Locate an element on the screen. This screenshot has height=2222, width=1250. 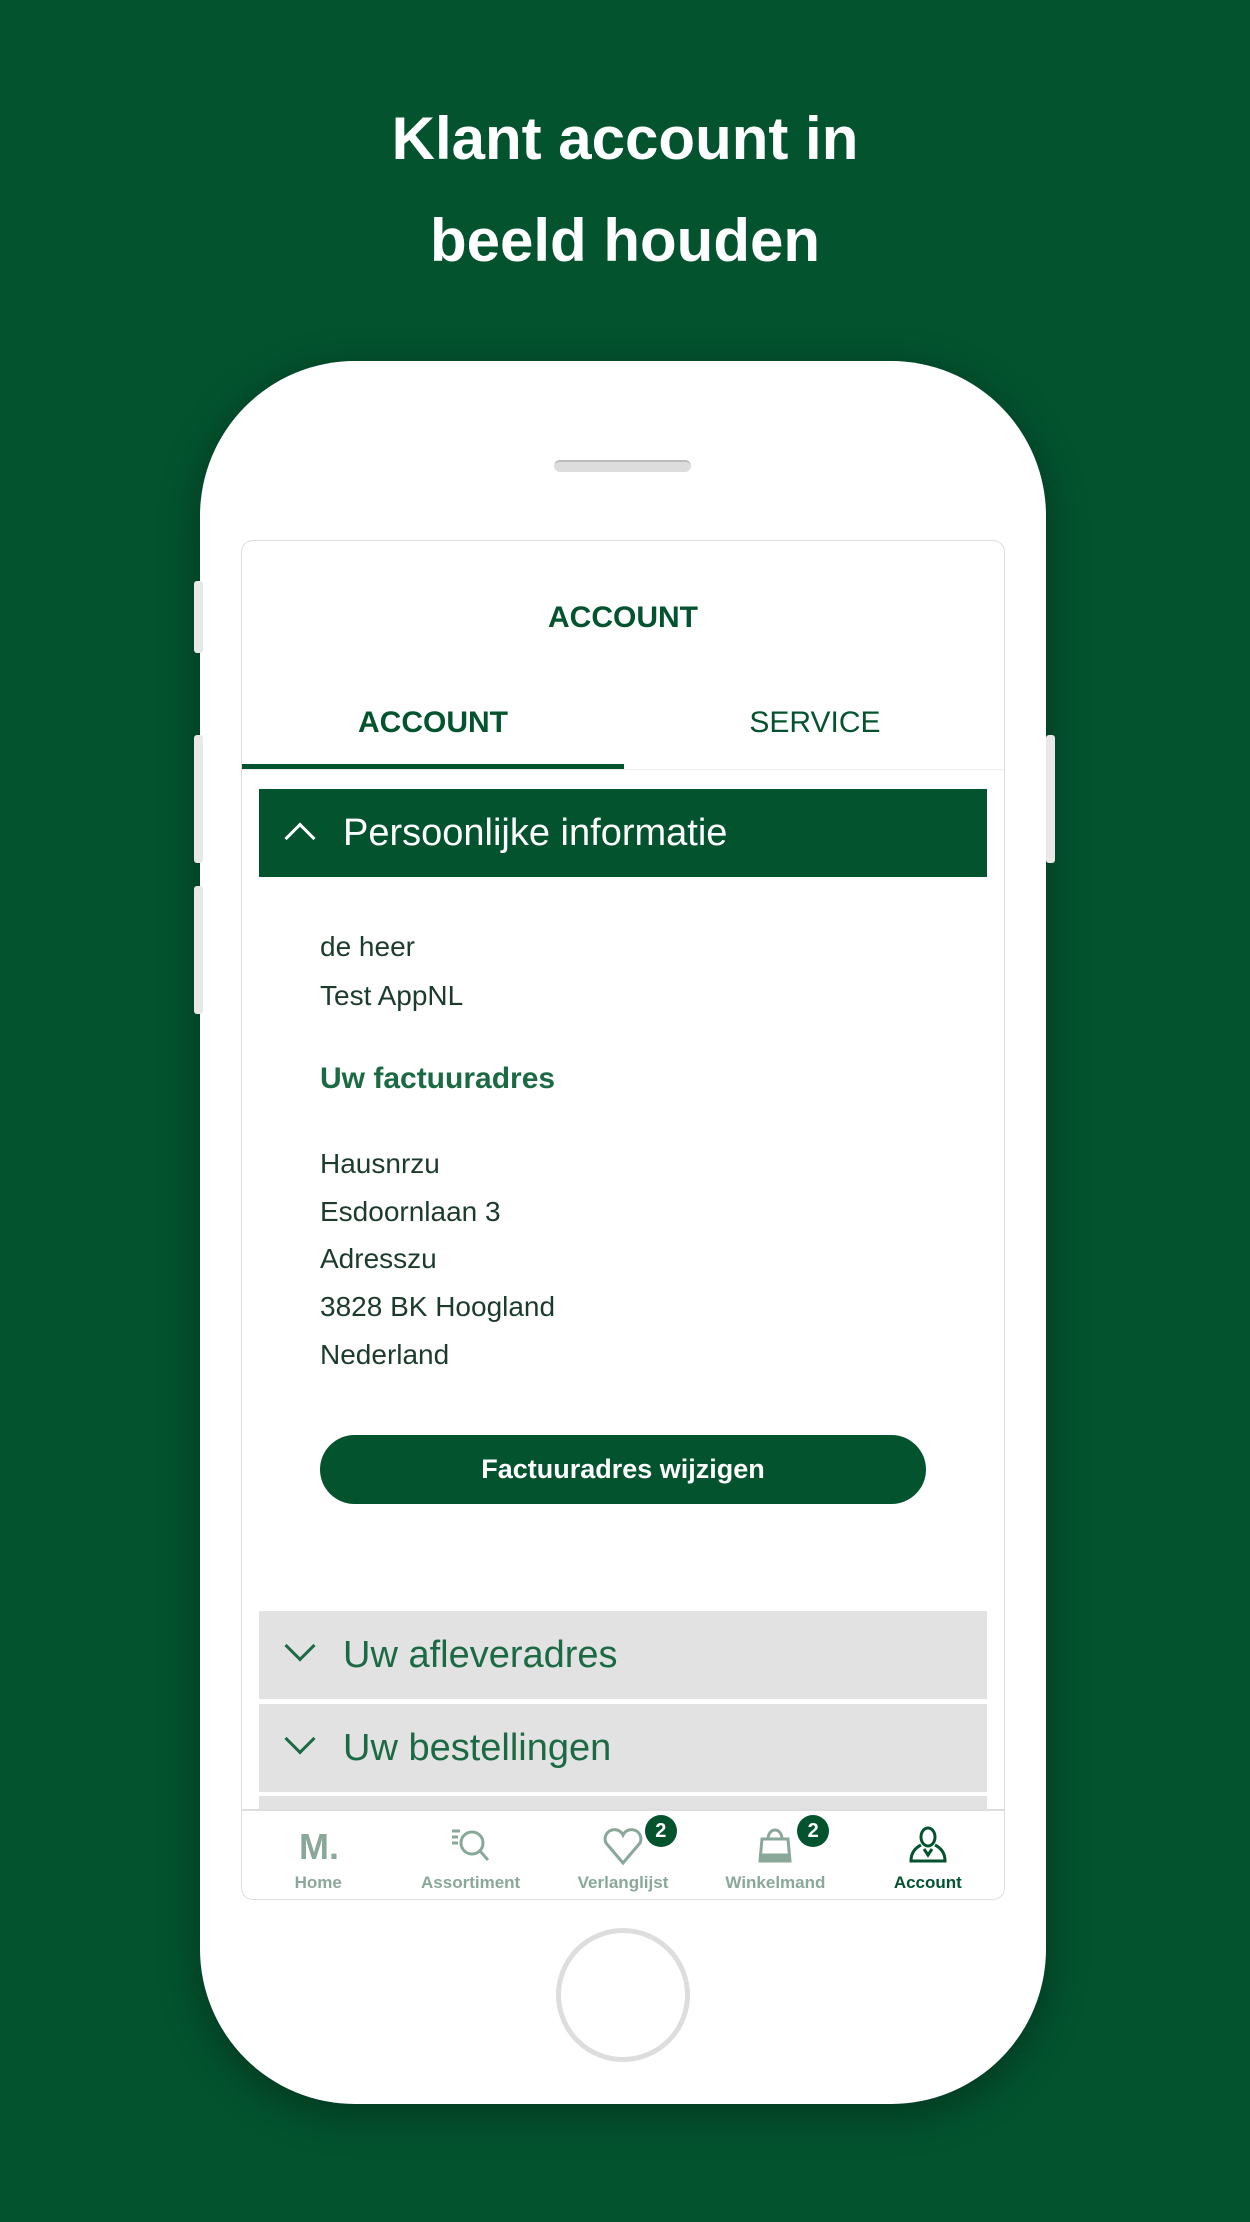
customer-name: Test AppNL is located at coordinates (392, 995).